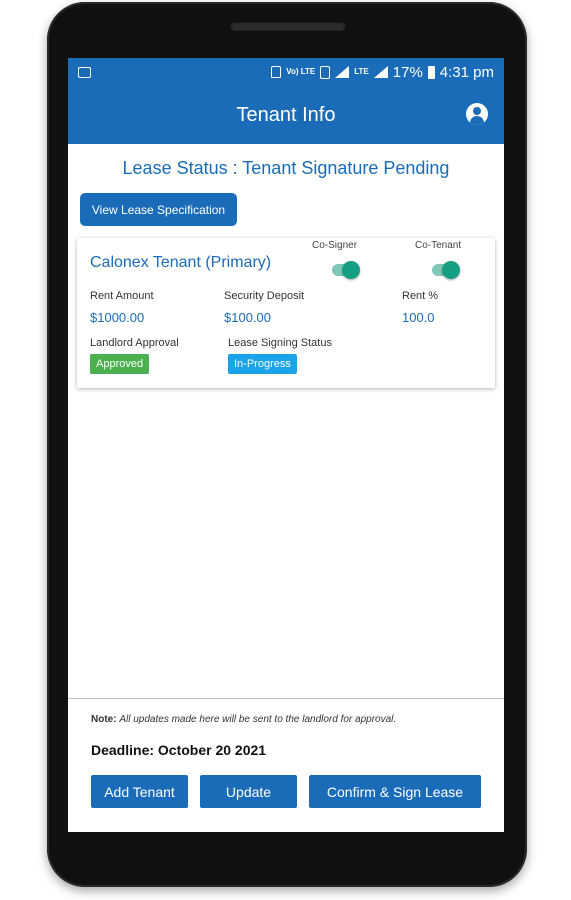 The height and width of the screenshot is (900, 571). Describe the element at coordinates (301, 71) in the screenshot. I see `volte-icon: Vo) LTE` at that location.